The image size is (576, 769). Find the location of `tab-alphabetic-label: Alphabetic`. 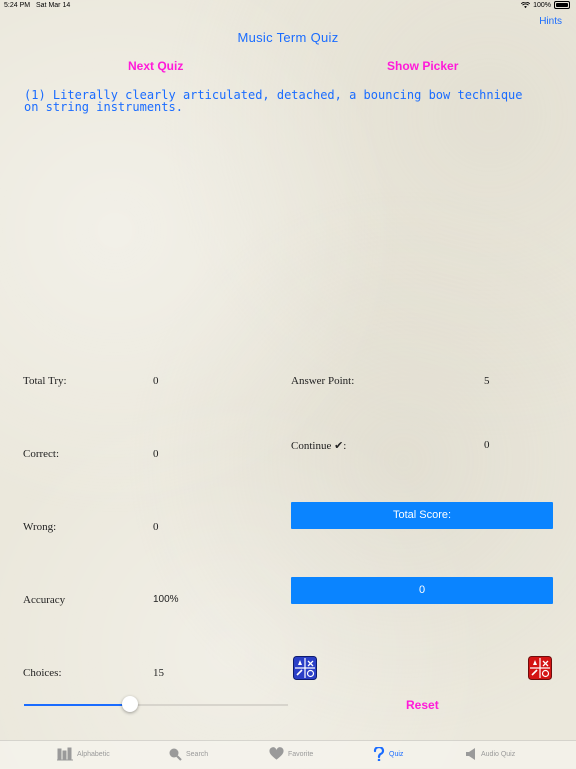

tab-alphabetic-label: Alphabetic is located at coordinates (93, 754).